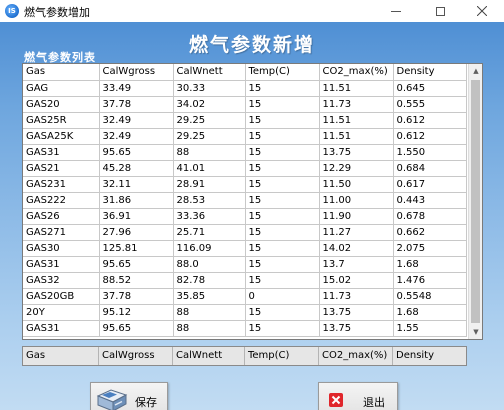  What do you see at coordinates (61, 72) in the screenshot?
I see `table-cell: Gas` at bounding box center [61, 72].